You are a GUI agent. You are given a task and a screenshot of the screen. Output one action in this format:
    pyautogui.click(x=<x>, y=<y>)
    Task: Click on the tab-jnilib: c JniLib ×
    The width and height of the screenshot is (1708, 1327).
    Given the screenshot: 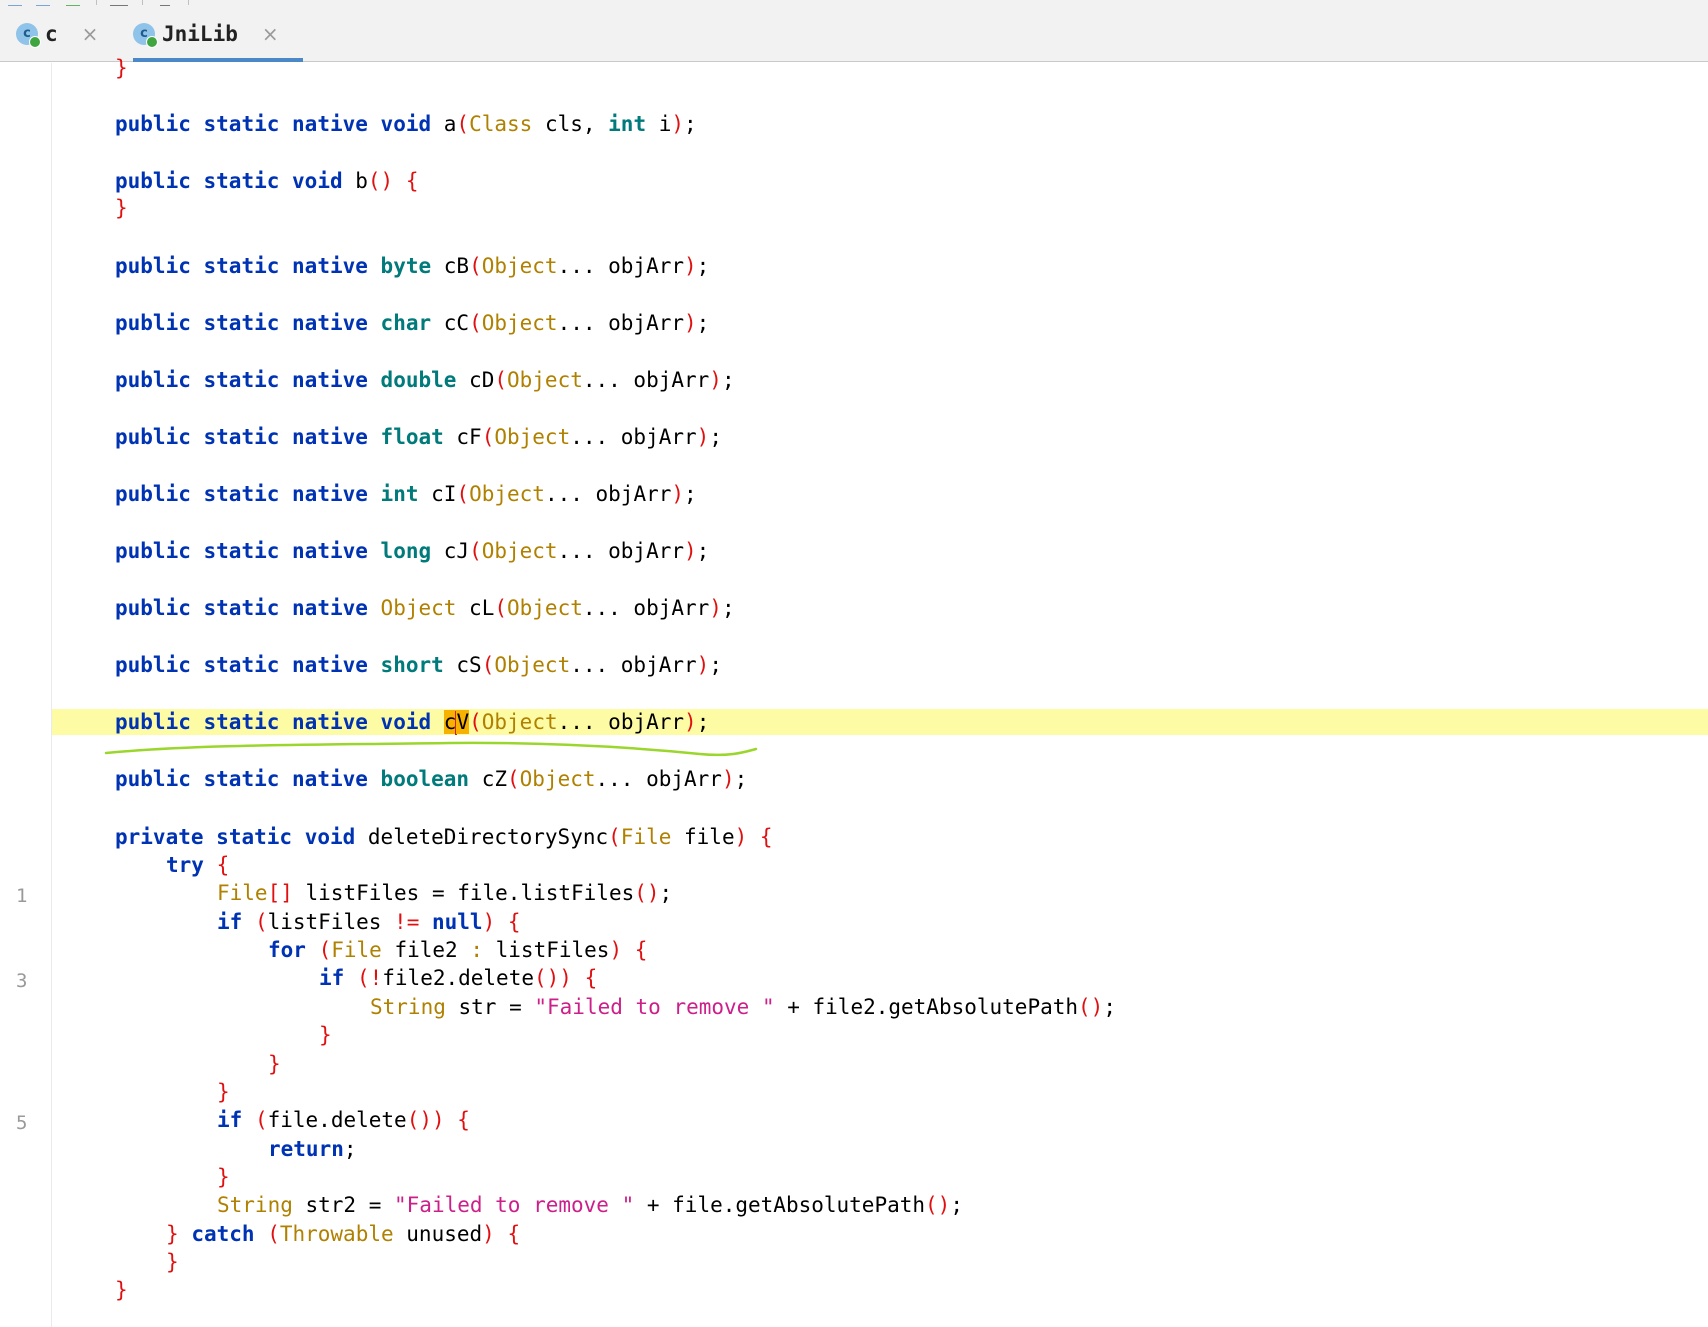 What is the action you would take?
    pyautogui.click(x=218, y=34)
    